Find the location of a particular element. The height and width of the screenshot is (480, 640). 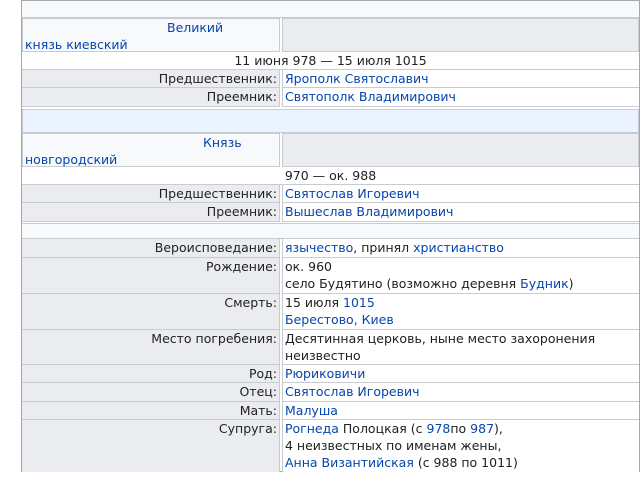

birth-label: Рождение: is located at coordinates (151, 276).